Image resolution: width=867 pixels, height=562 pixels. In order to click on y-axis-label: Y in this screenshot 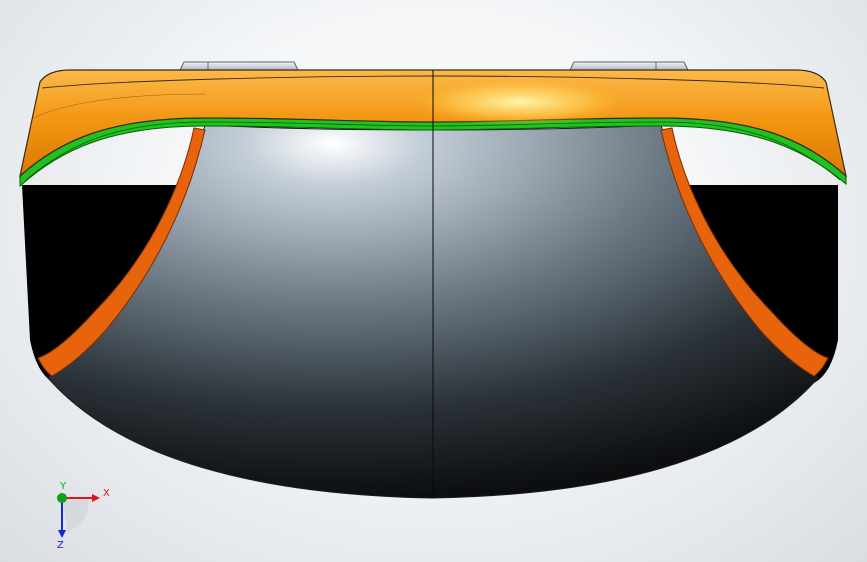, I will do `click(63, 486)`.